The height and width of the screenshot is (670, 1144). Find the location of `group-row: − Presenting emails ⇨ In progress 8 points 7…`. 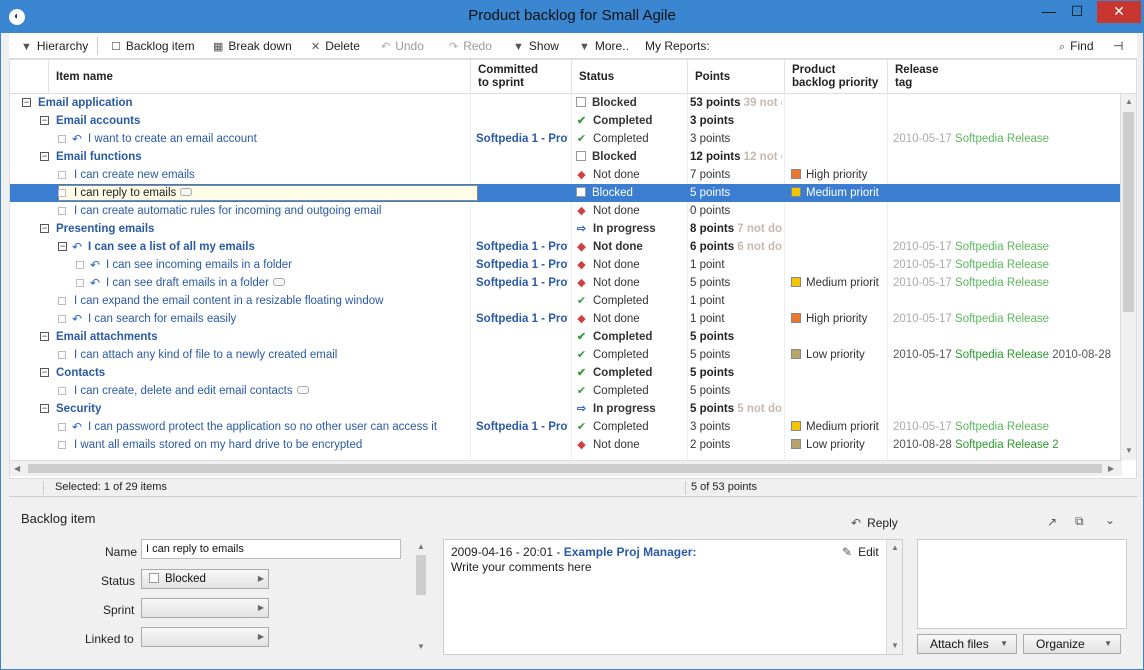

group-row: − Presenting emails ⇨ In progress 8 points 7… is located at coordinates (566, 229).